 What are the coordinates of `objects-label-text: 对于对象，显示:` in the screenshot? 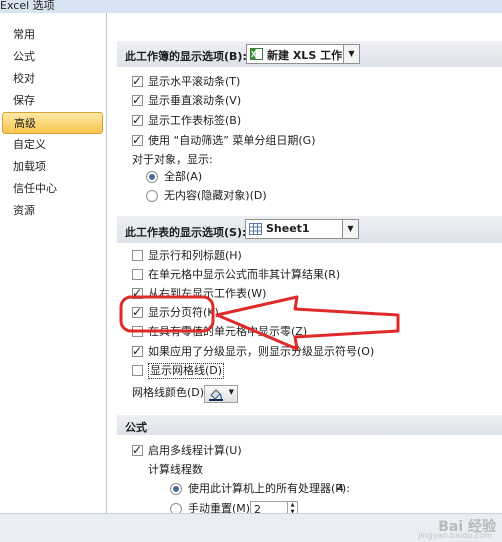 It's located at (172, 159).